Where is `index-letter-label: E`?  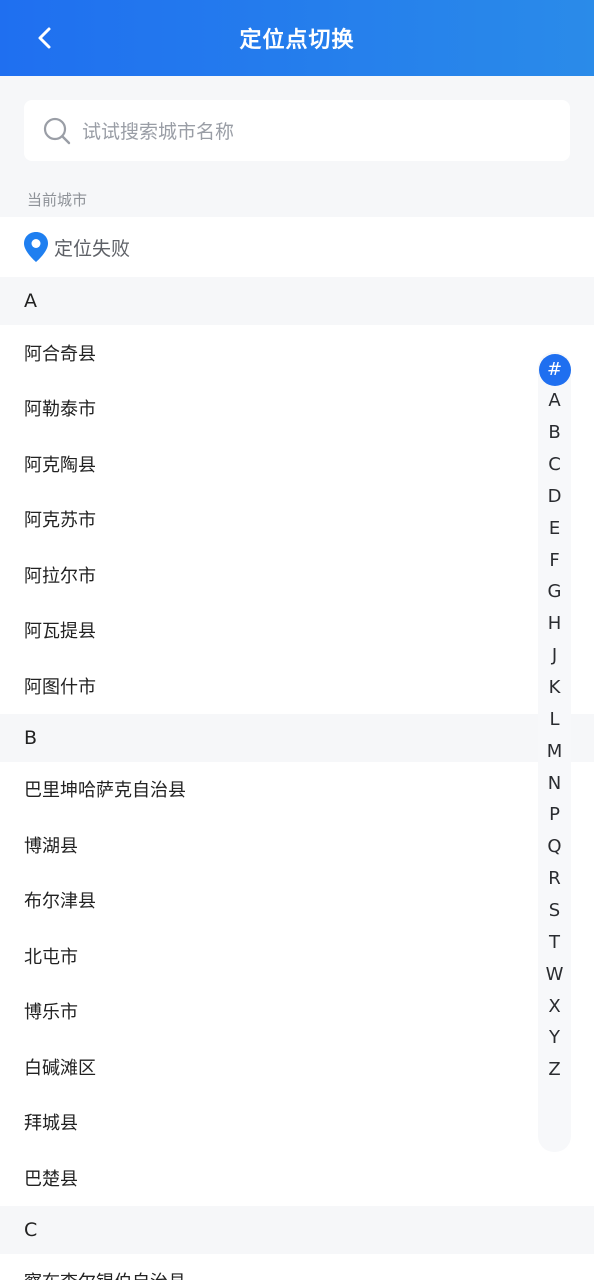 index-letter-label: E is located at coordinates (554, 528).